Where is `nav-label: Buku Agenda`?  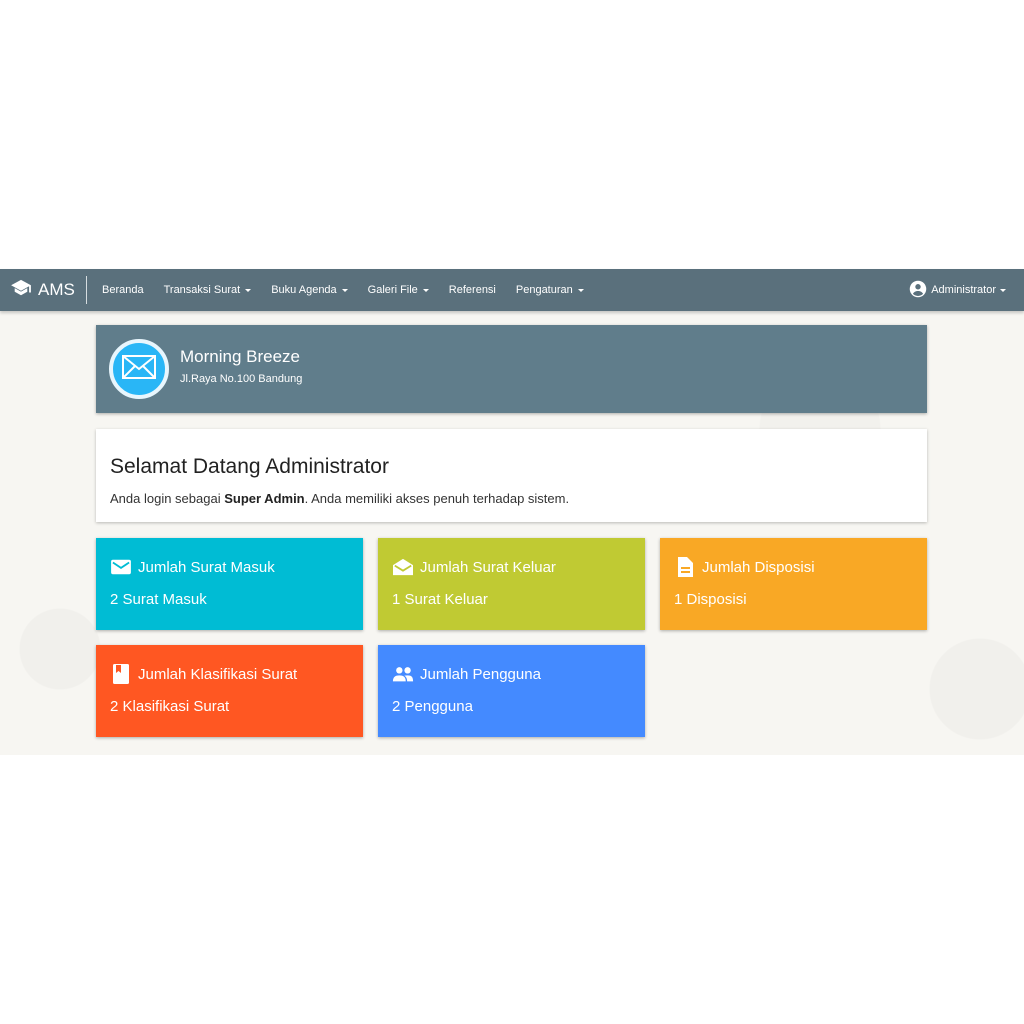
nav-label: Buku Agenda is located at coordinates (304, 290).